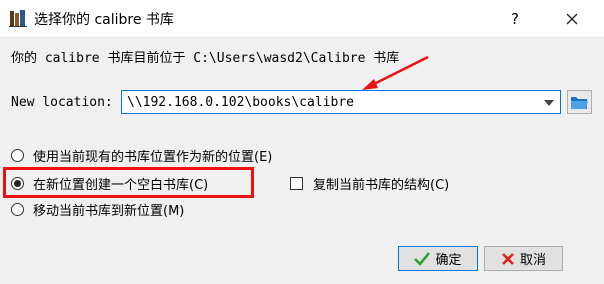  I want to click on checkmark-icon, so click(422, 258).